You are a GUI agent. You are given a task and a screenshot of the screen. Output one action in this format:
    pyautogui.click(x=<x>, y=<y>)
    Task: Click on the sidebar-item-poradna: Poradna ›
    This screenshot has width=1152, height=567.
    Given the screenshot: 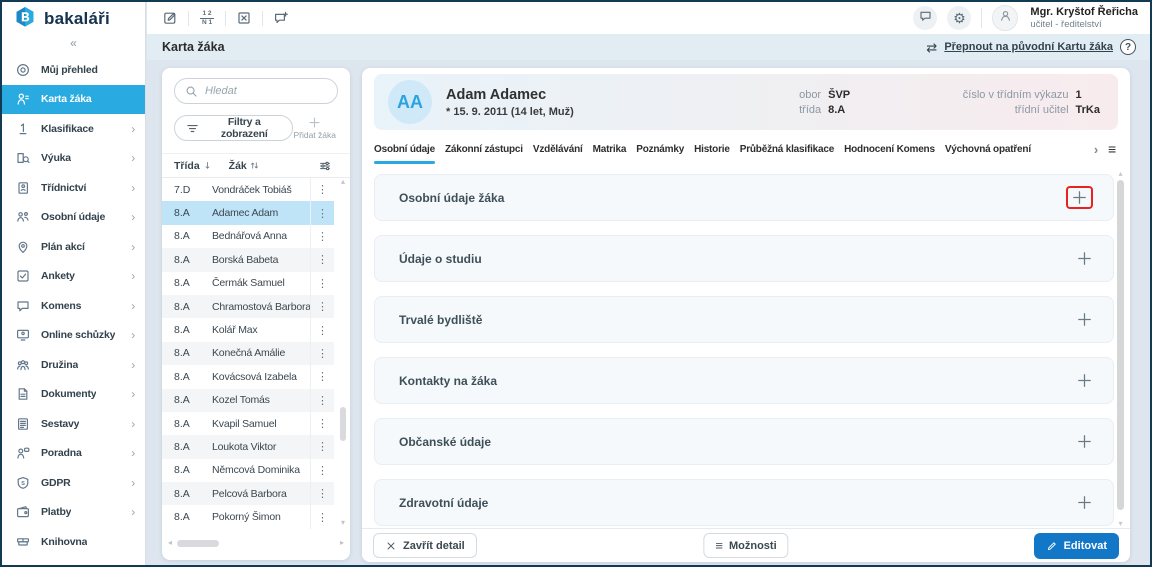 What is the action you would take?
    pyautogui.click(x=73, y=454)
    